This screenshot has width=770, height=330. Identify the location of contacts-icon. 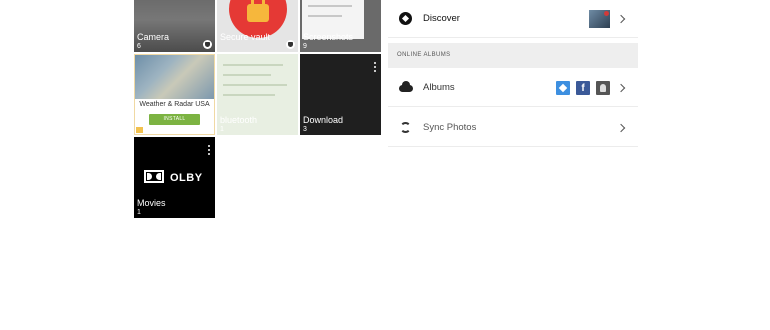
(603, 87).